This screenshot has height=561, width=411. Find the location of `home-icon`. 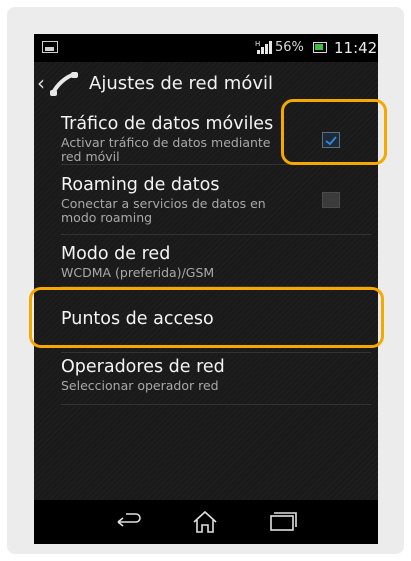

home-icon is located at coordinates (205, 522).